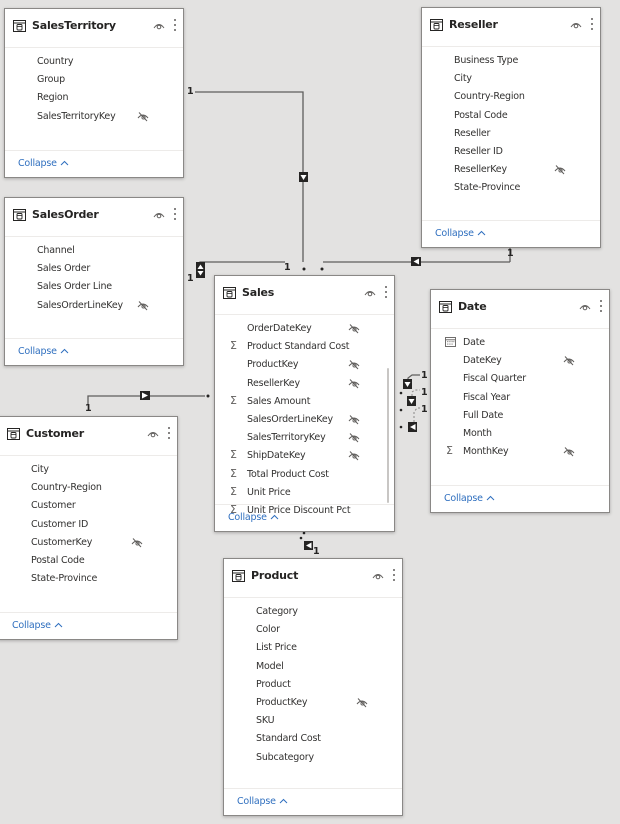  Describe the element at coordinates (520, 434) in the screenshot. I see `field-item: Month` at that location.